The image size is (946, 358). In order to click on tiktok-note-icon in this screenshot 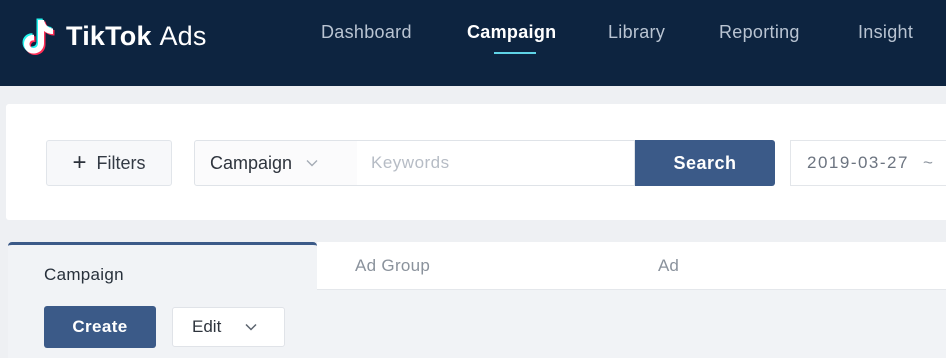, I will do `click(38, 36)`.